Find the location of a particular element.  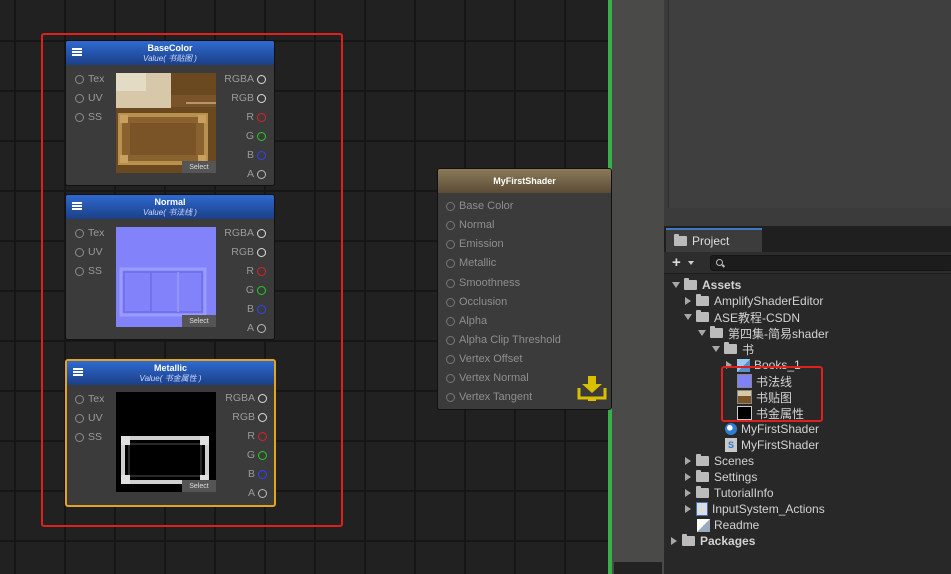

tree-item-scenes: Scenes is located at coordinates (719, 461).